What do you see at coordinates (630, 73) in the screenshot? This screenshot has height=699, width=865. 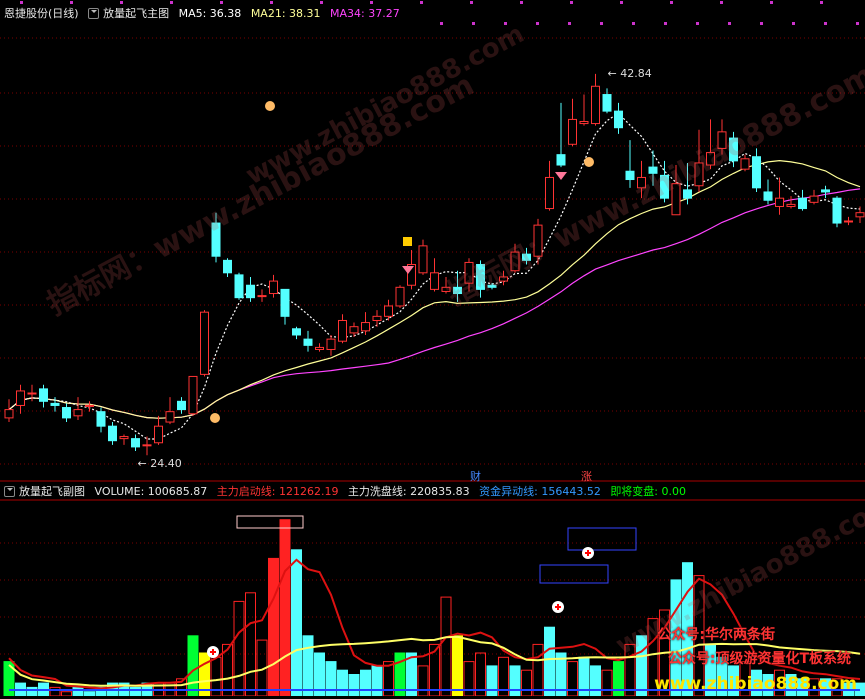 I see `high-label: ← 42.84` at bounding box center [630, 73].